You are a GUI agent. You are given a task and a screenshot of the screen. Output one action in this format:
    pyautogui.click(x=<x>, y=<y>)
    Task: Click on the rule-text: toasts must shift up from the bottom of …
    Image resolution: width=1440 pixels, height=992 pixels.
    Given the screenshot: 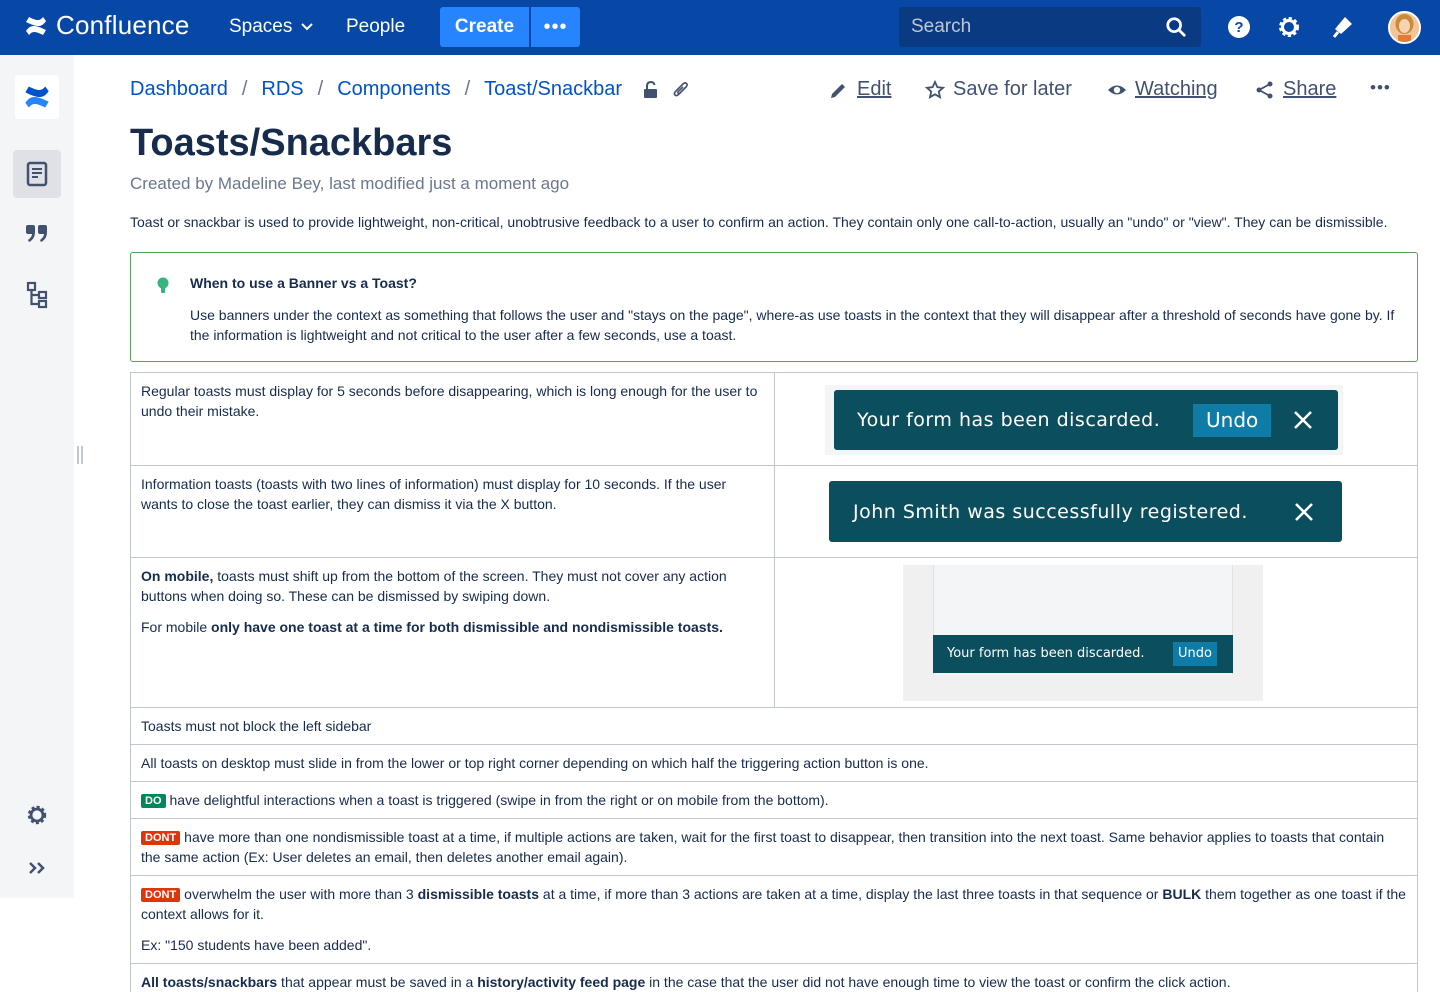 What is the action you would take?
    pyautogui.click(x=434, y=586)
    